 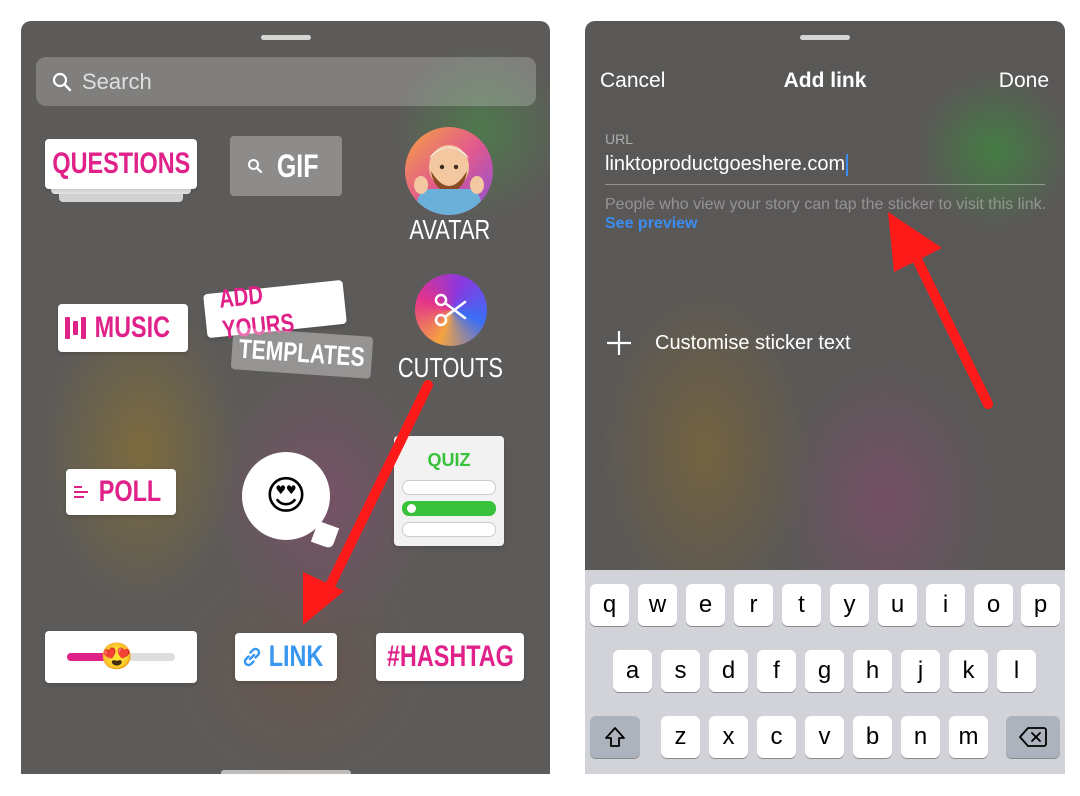 I want to click on quiz-sticker: QUIZ, so click(x=449, y=491).